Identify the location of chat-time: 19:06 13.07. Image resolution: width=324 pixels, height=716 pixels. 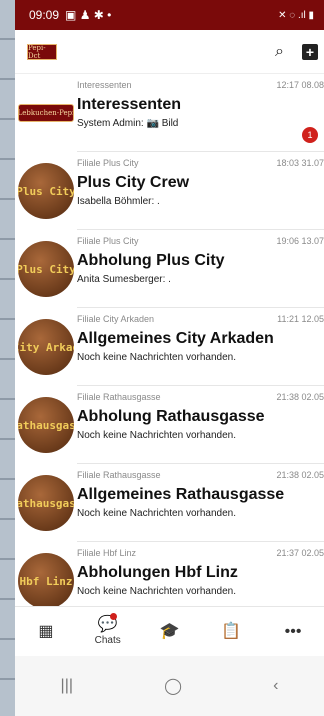
(300, 241).